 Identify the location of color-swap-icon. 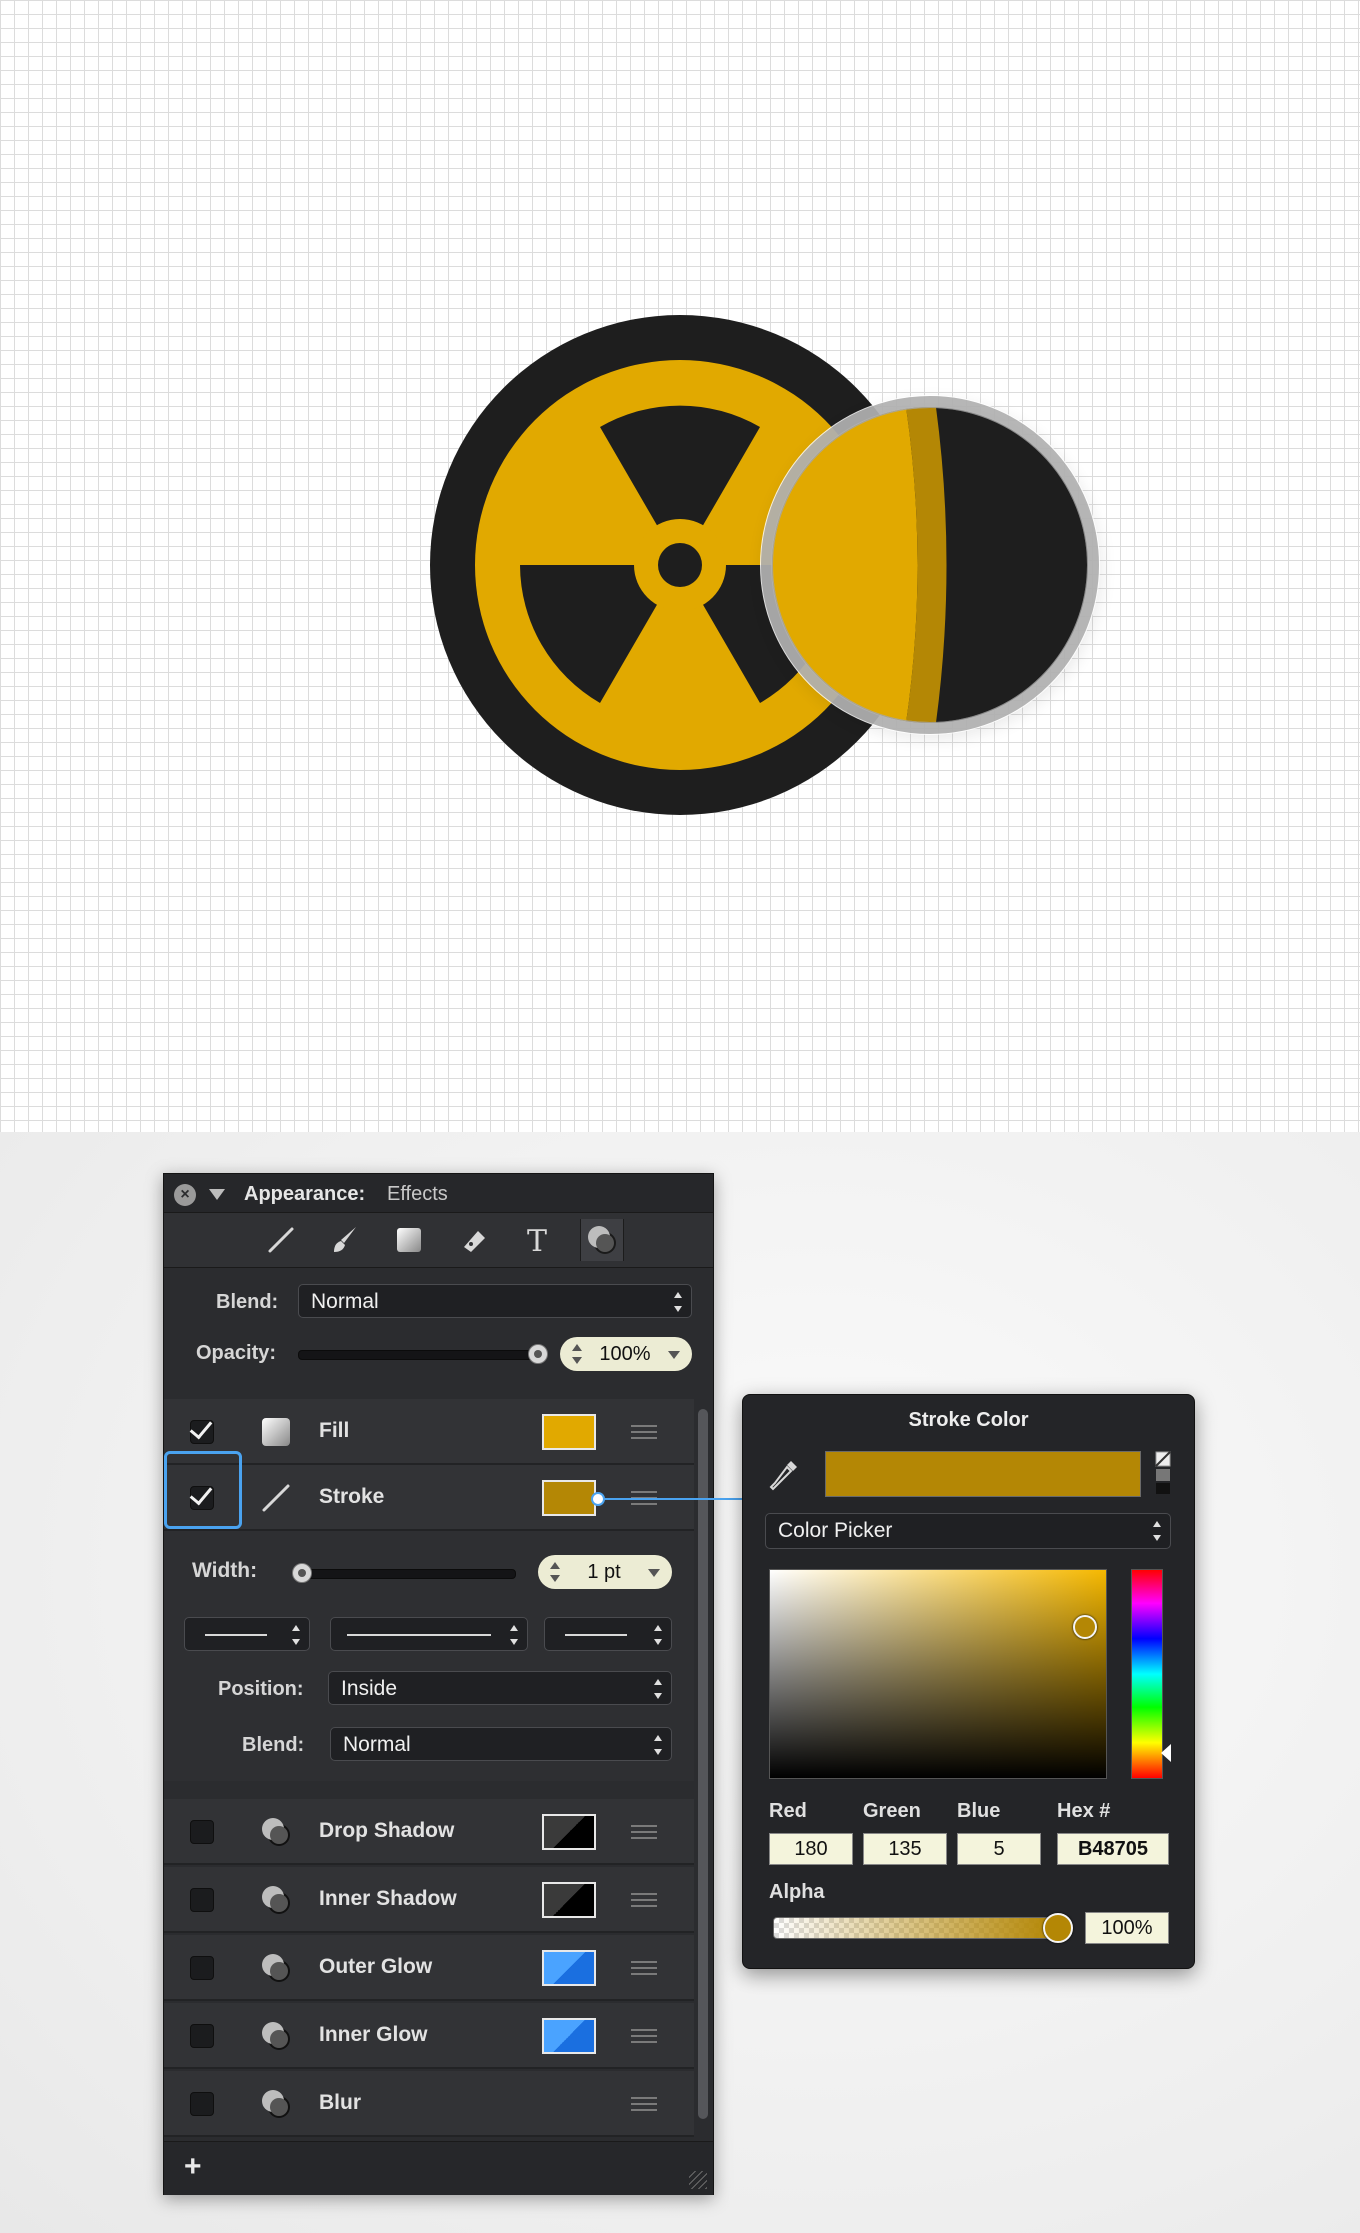
(1163, 1473).